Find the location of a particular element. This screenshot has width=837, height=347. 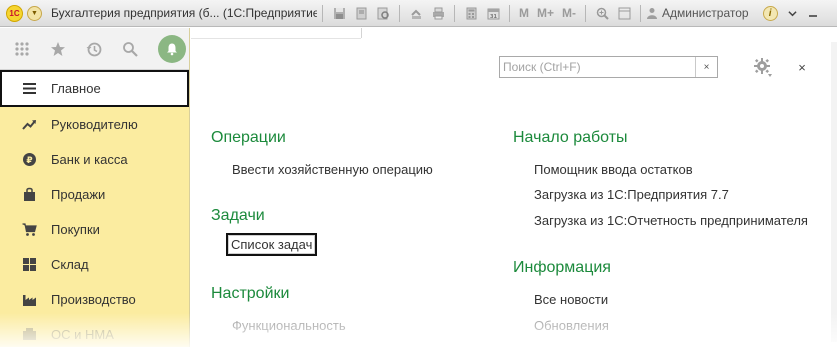

toolbar-group-file: 31 M M+ M- Администратор i is located at coordinates (569, 13).